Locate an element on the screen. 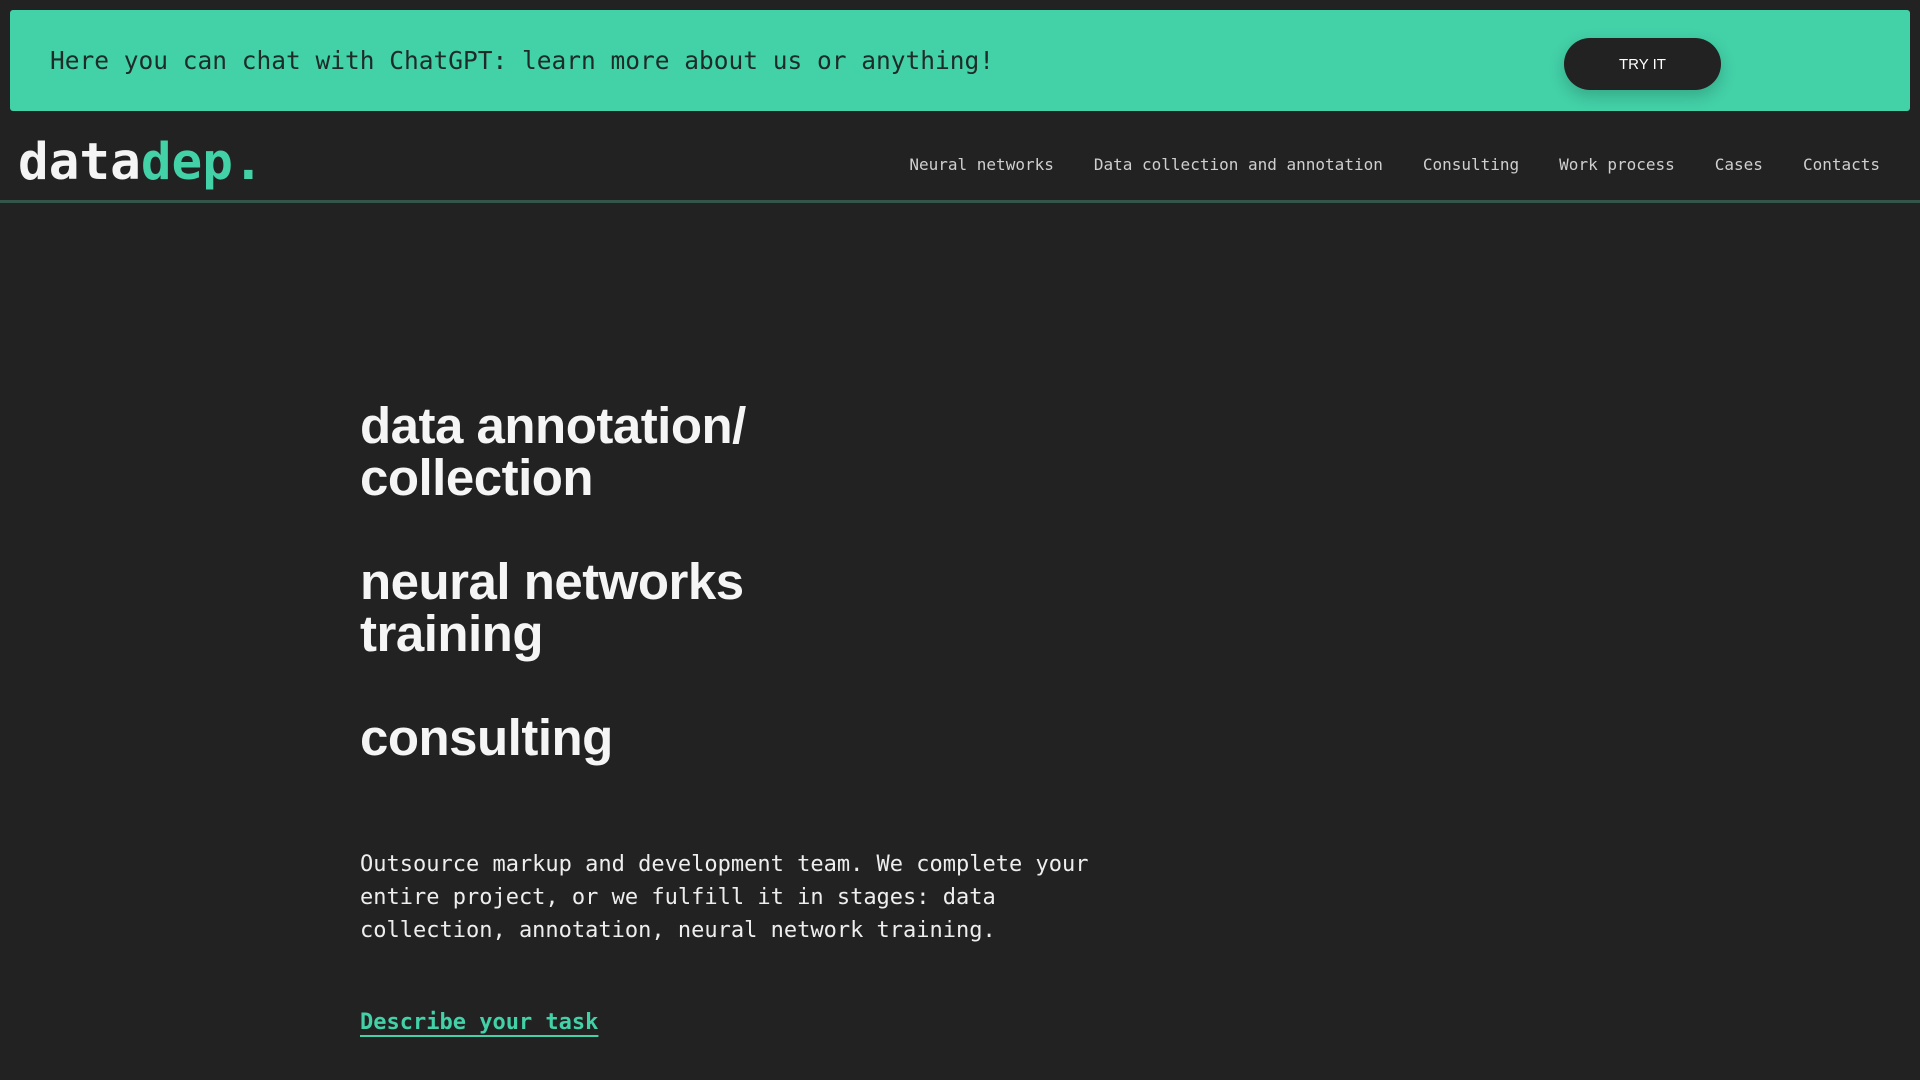  header-divider is located at coordinates (960, 201).